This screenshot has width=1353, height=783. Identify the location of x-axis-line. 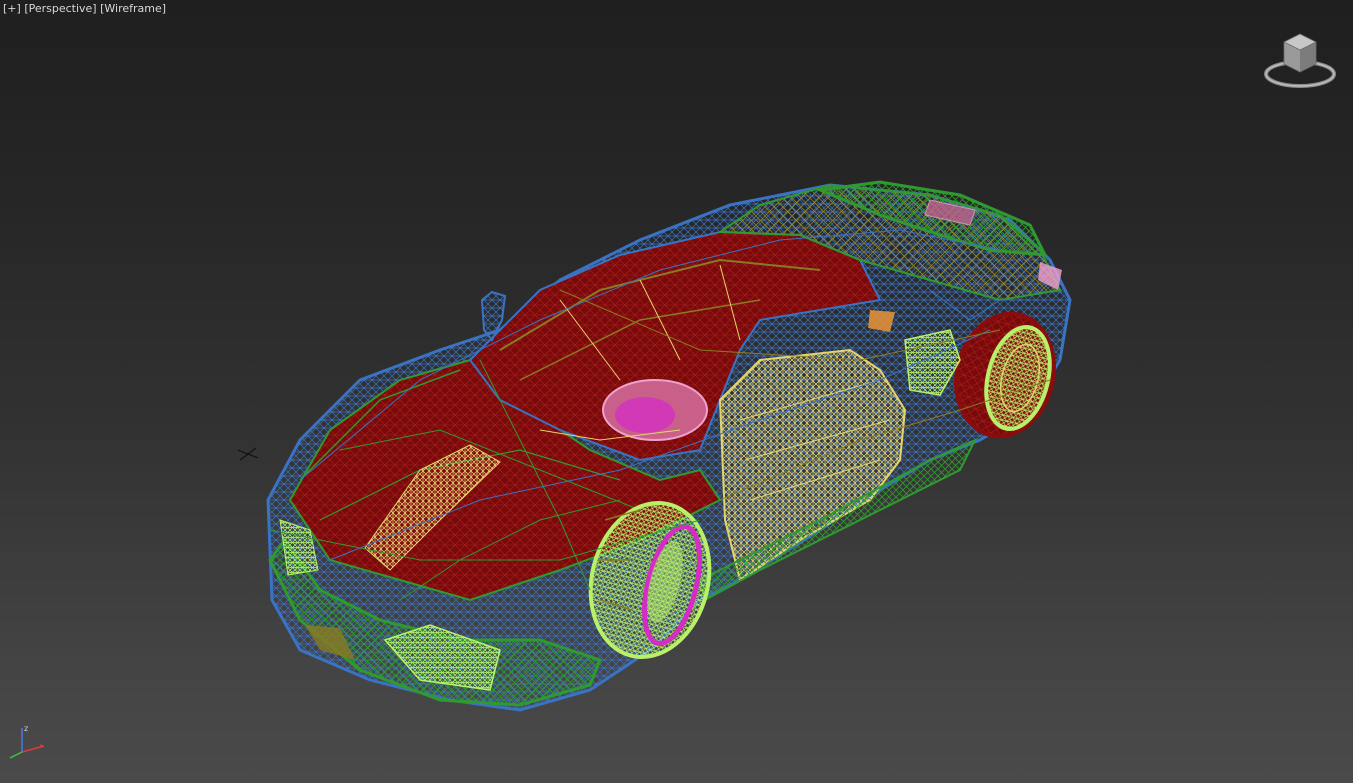
(33, 749).